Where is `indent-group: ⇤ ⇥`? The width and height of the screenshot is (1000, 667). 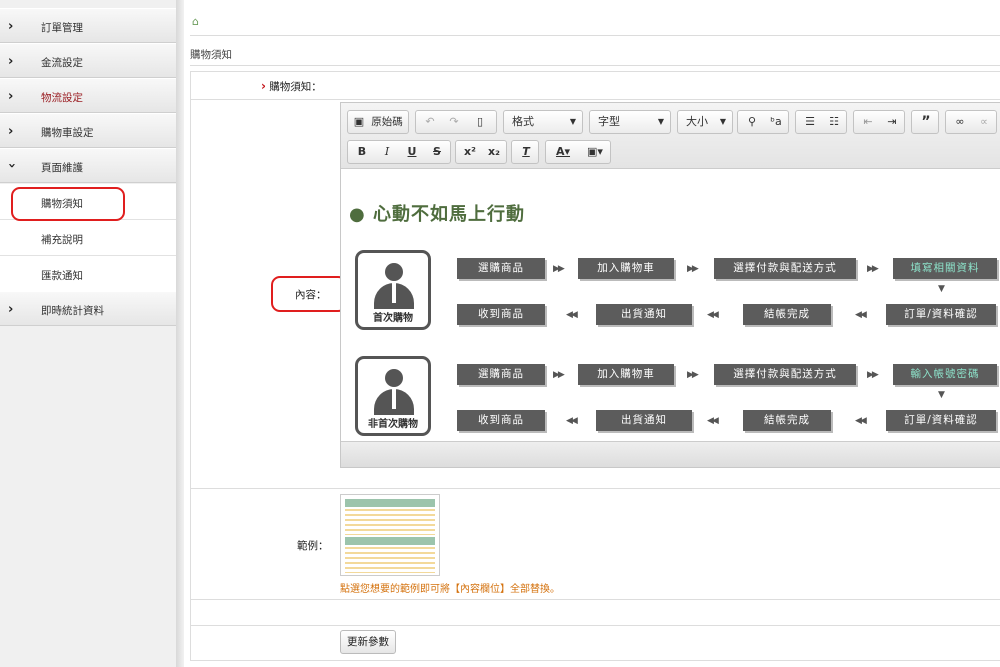 indent-group: ⇤ ⇥ is located at coordinates (879, 122).